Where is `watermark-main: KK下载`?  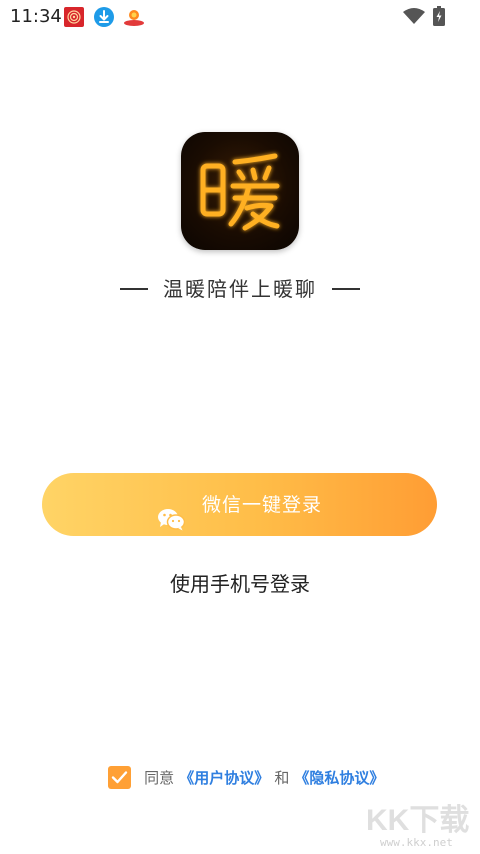 watermark-main: KK下载 is located at coordinates (417, 820).